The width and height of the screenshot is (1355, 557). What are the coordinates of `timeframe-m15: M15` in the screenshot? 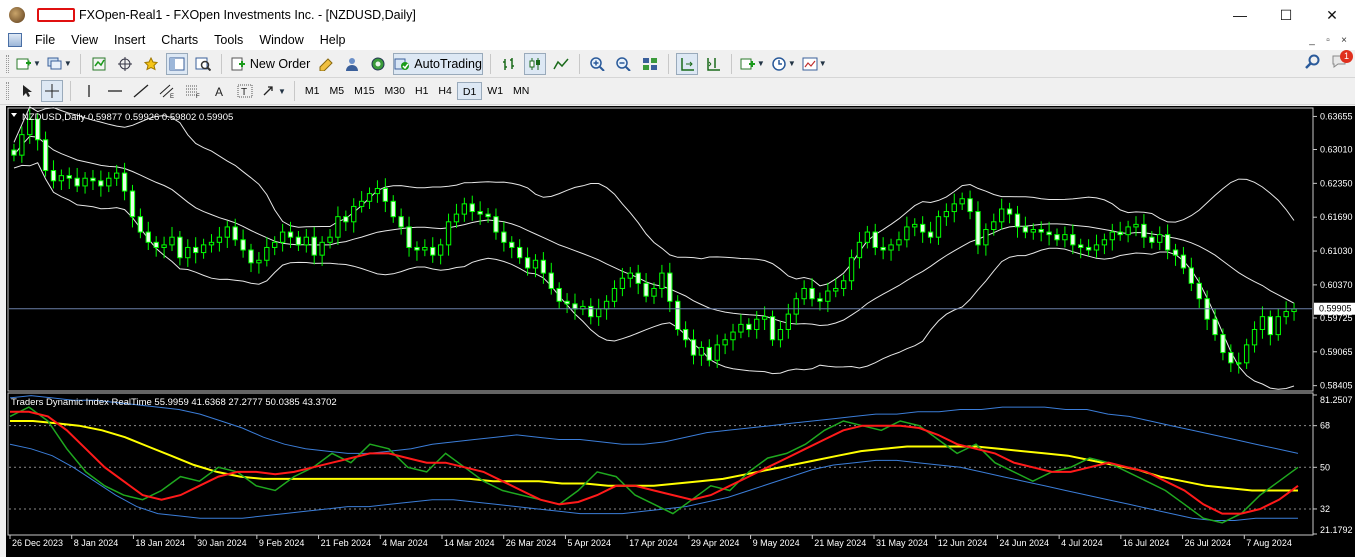 It's located at (364, 91).